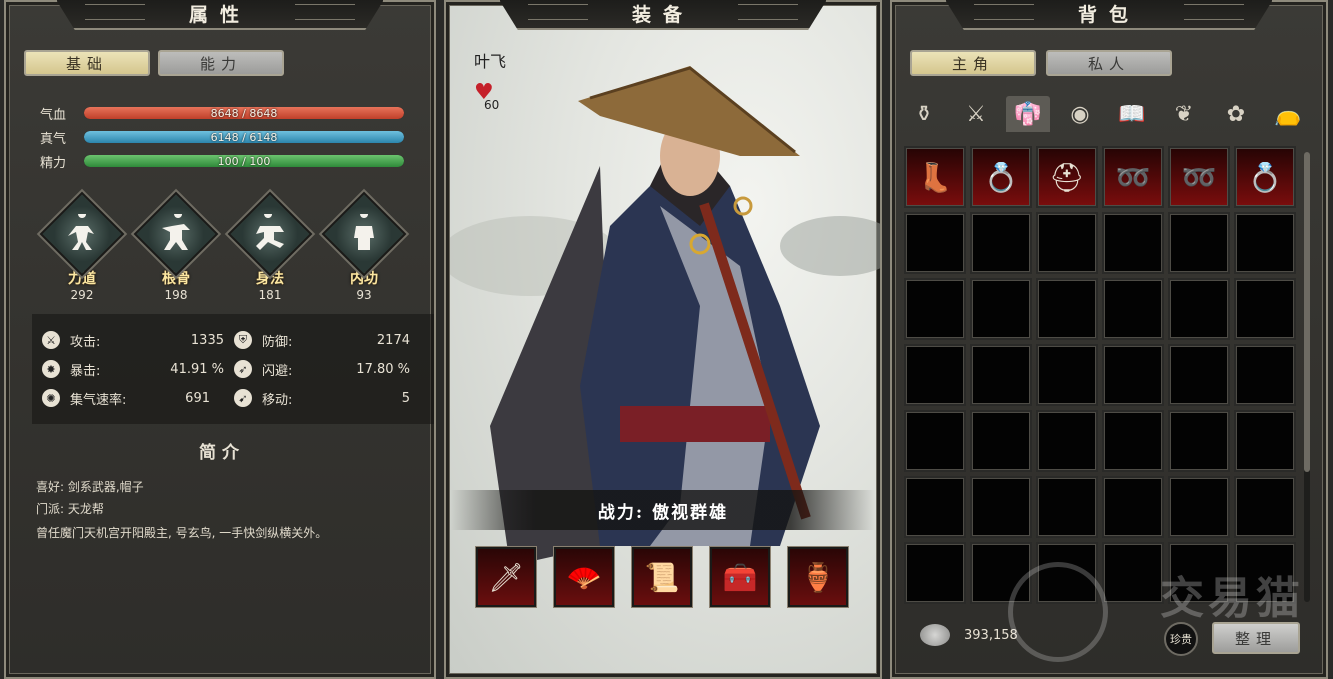 This screenshot has height=679, width=1333. I want to click on move-icon: ➹, so click(243, 398).